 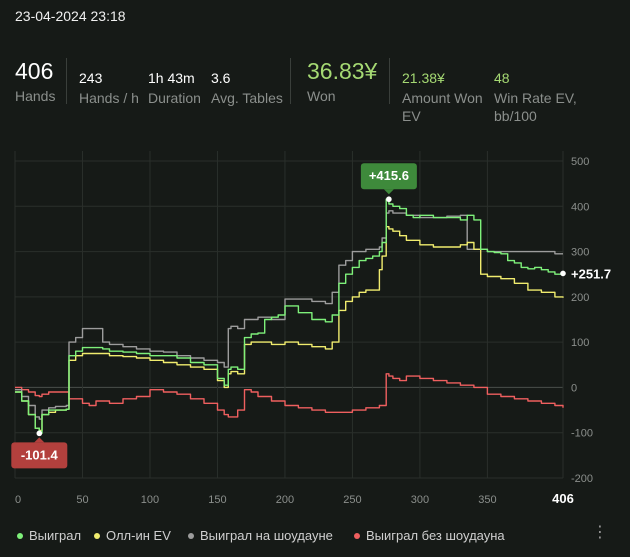 I want to click on stat-duration-label: Duration, so click(x=174, y=98).